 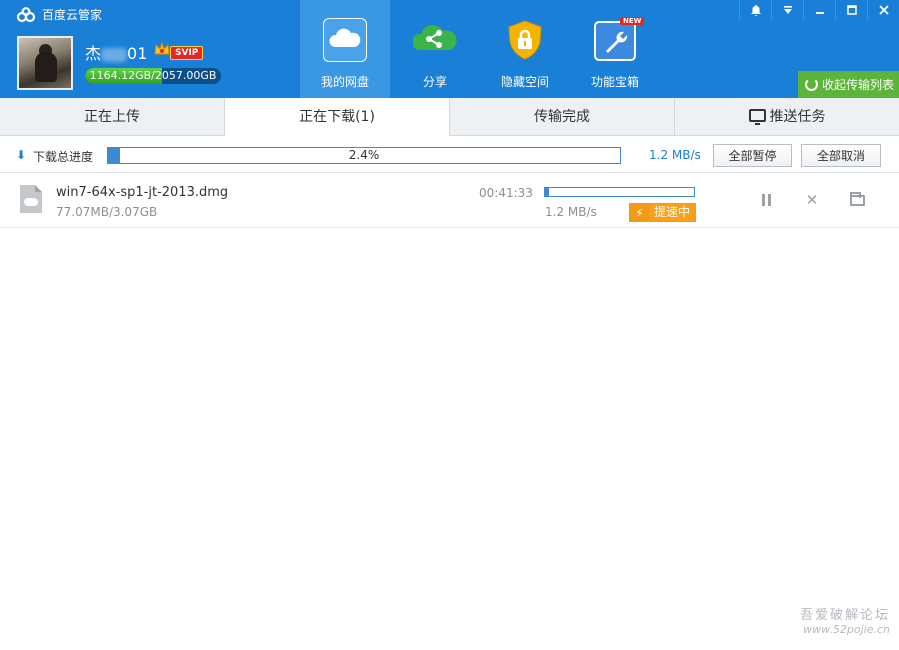 What do you see at coordinates (187, 53) in the screenshot?
I see `svip-badge: SVIP` at bounding box center [187, 53].